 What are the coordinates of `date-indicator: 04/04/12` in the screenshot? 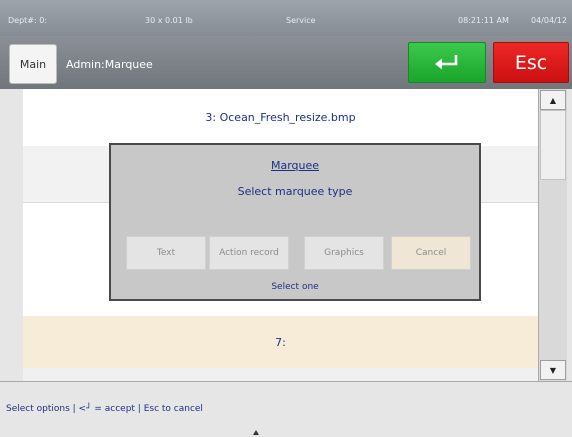 It's located at (549, 20).